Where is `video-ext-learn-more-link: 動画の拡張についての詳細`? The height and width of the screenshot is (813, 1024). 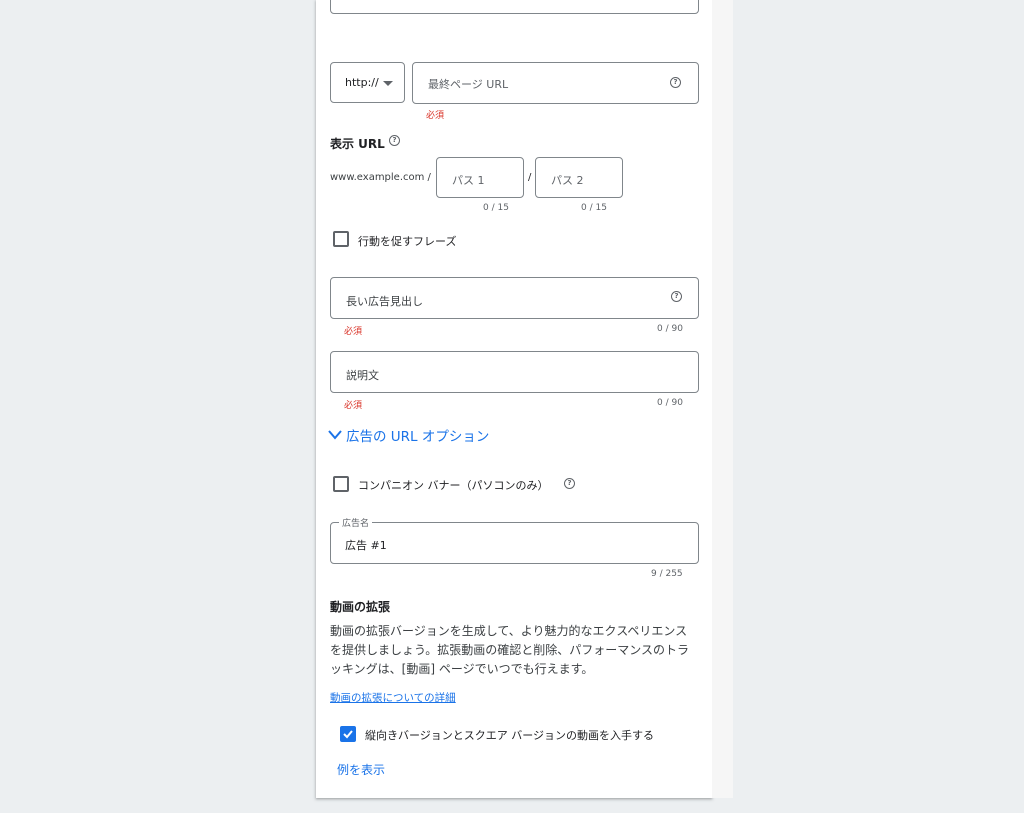
video-ext-learn-more-link: 動画の拡張についての詳細 is located at coordinates (393, 697).